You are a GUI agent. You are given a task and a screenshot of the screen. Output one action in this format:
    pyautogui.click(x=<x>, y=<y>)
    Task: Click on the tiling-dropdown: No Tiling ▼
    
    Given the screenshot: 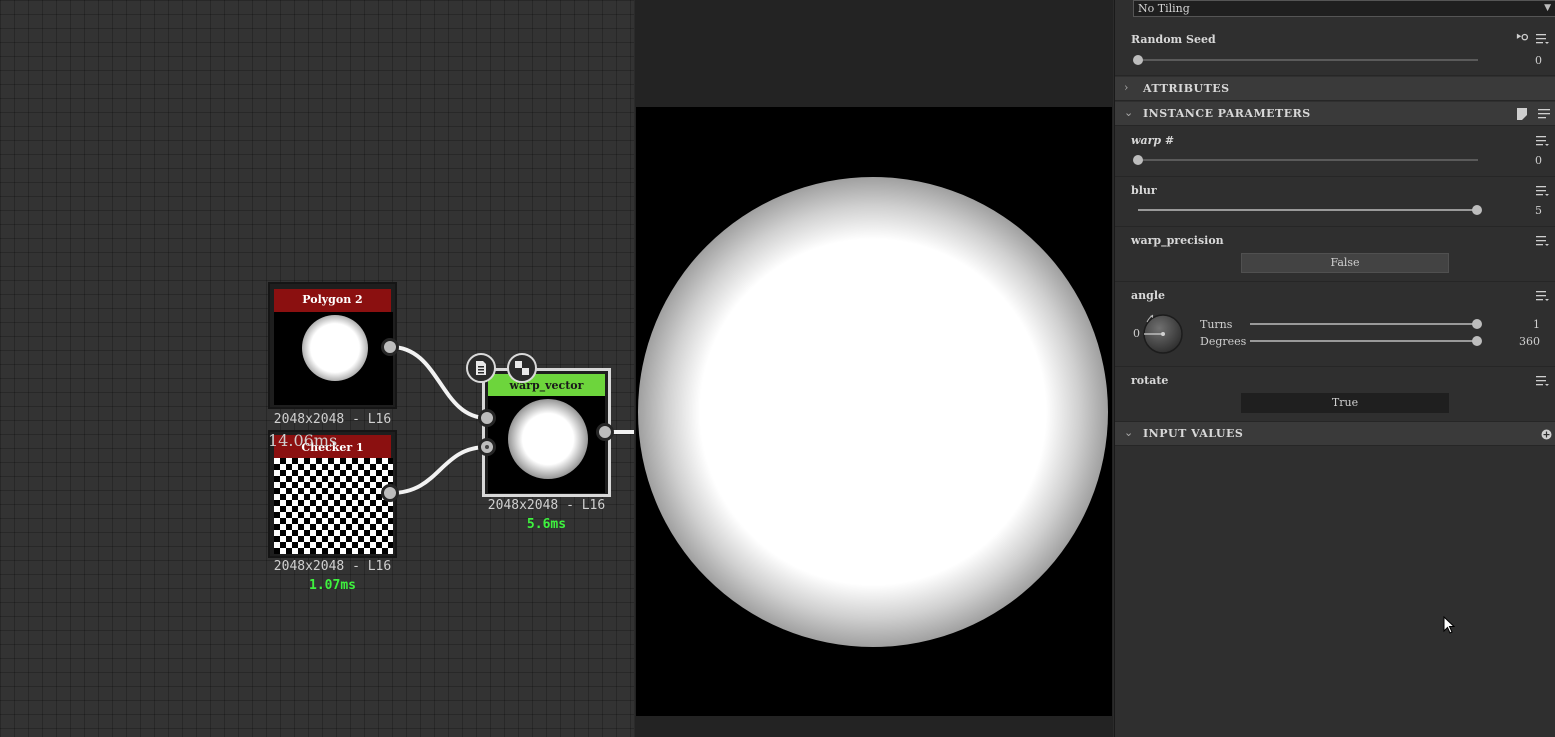 What is the action you would take?
    pyautogui.click(x=1344, y=8)
    